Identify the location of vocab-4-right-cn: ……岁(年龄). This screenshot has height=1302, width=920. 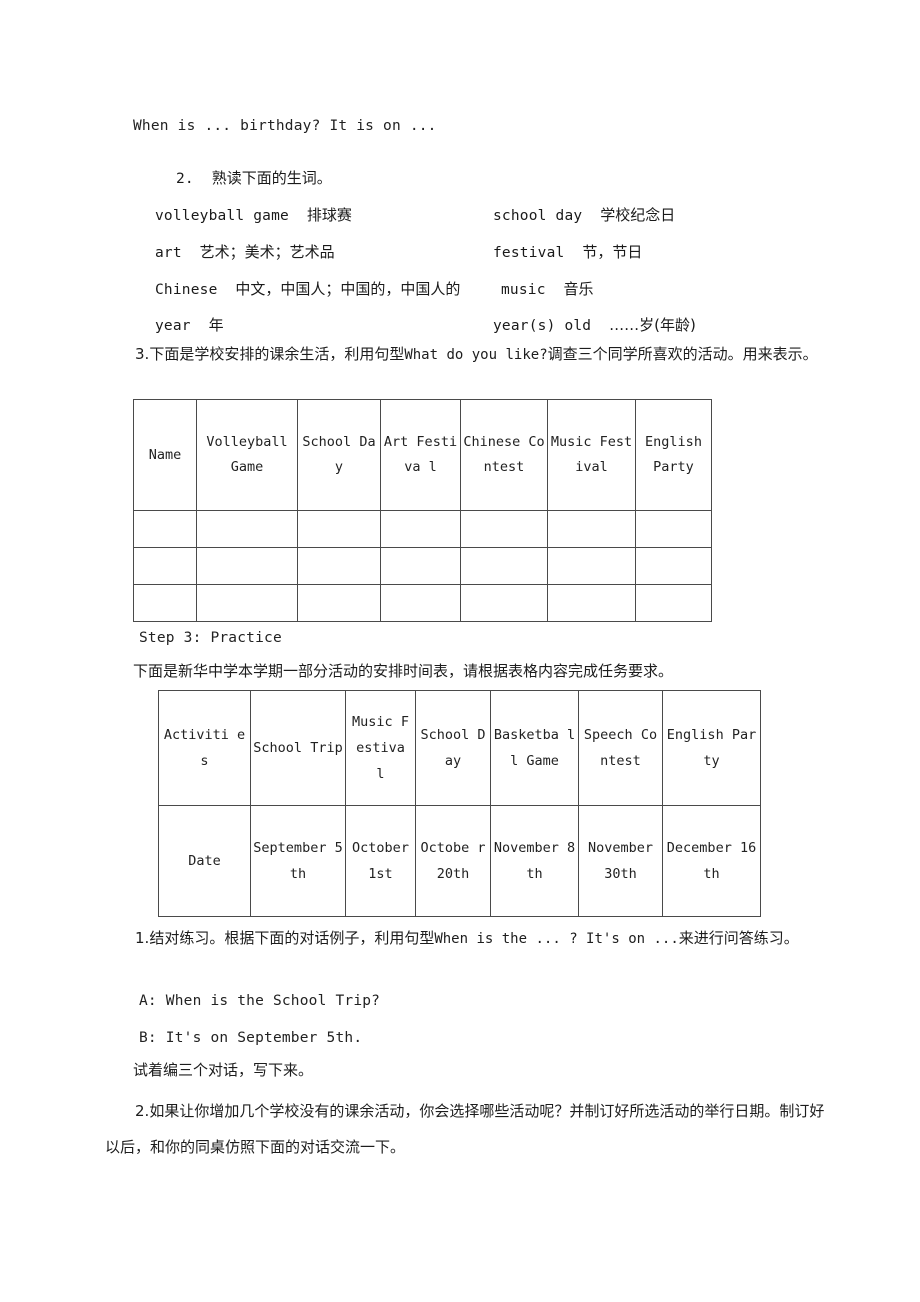
(652, 325).